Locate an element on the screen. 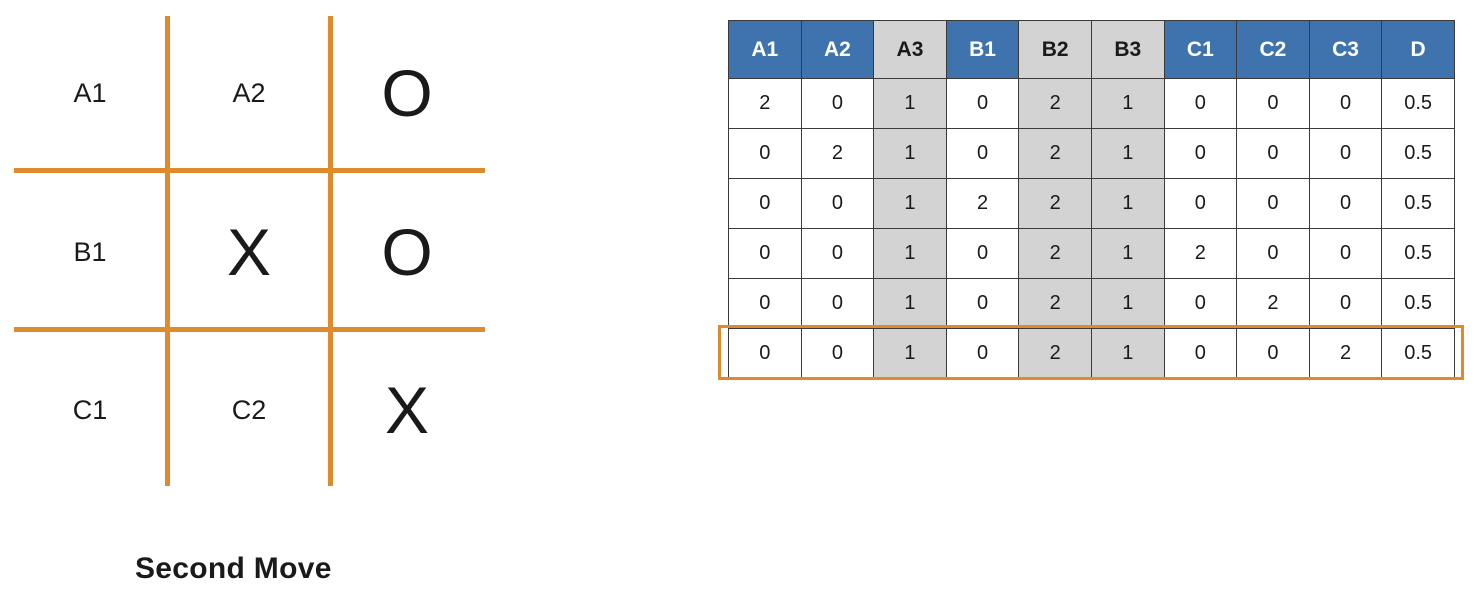  board-cell-b1: B1 is located at coordinates (90, 252).